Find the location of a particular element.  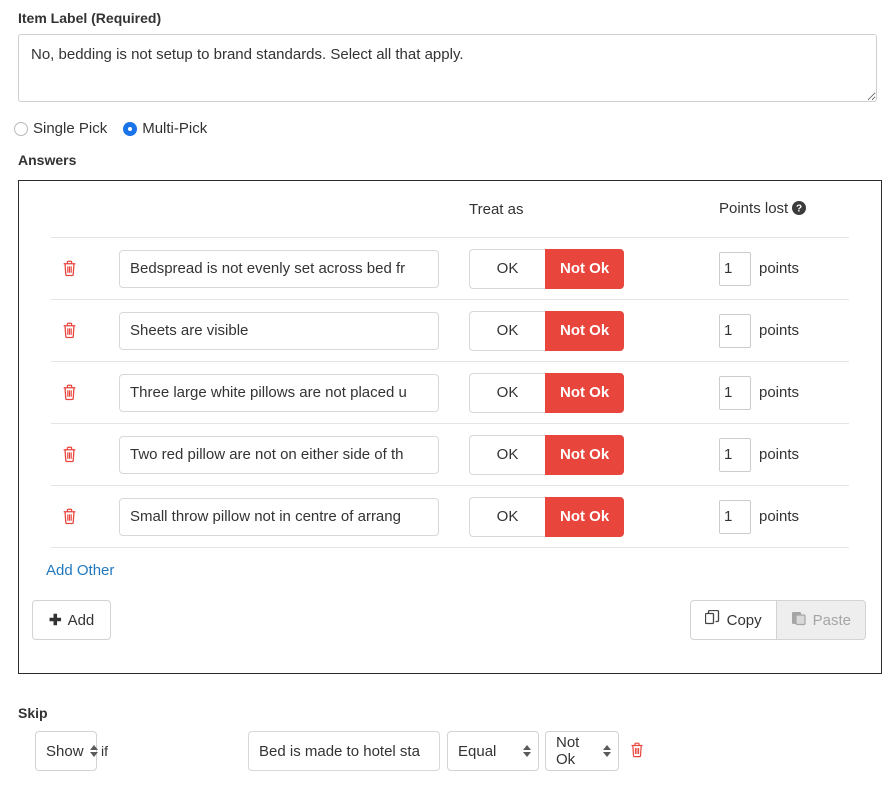

answers-table-header: Treat as Points lost? is located at coordinates (450, 209).